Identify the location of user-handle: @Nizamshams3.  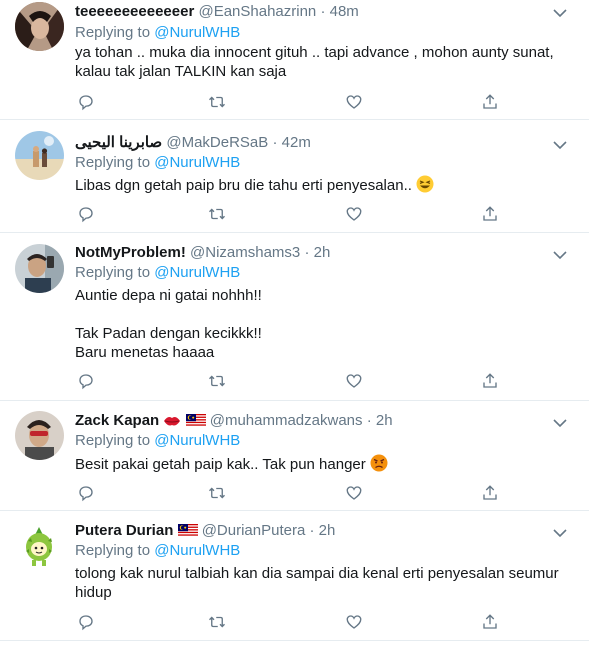
(245, 252).